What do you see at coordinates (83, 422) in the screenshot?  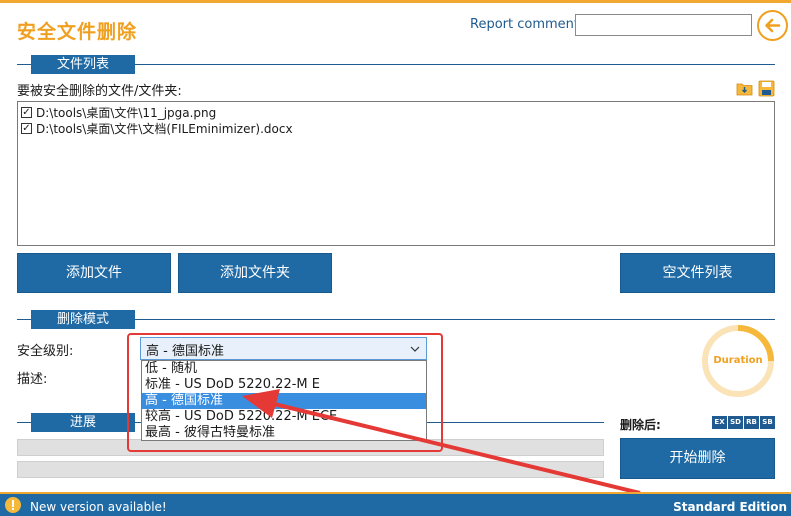 I see `tab-progress: 进展` at bounding box center [83, 422].